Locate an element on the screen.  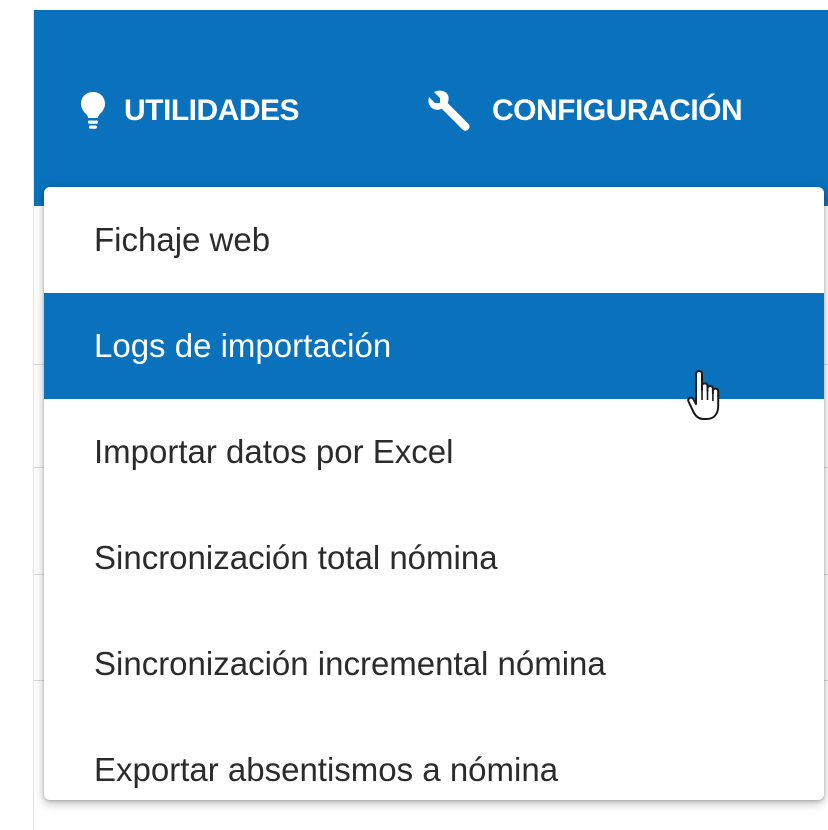
menu-item-exportar-absentismos: Exportar absentismos a nómina is located at coordinates (434, 758).